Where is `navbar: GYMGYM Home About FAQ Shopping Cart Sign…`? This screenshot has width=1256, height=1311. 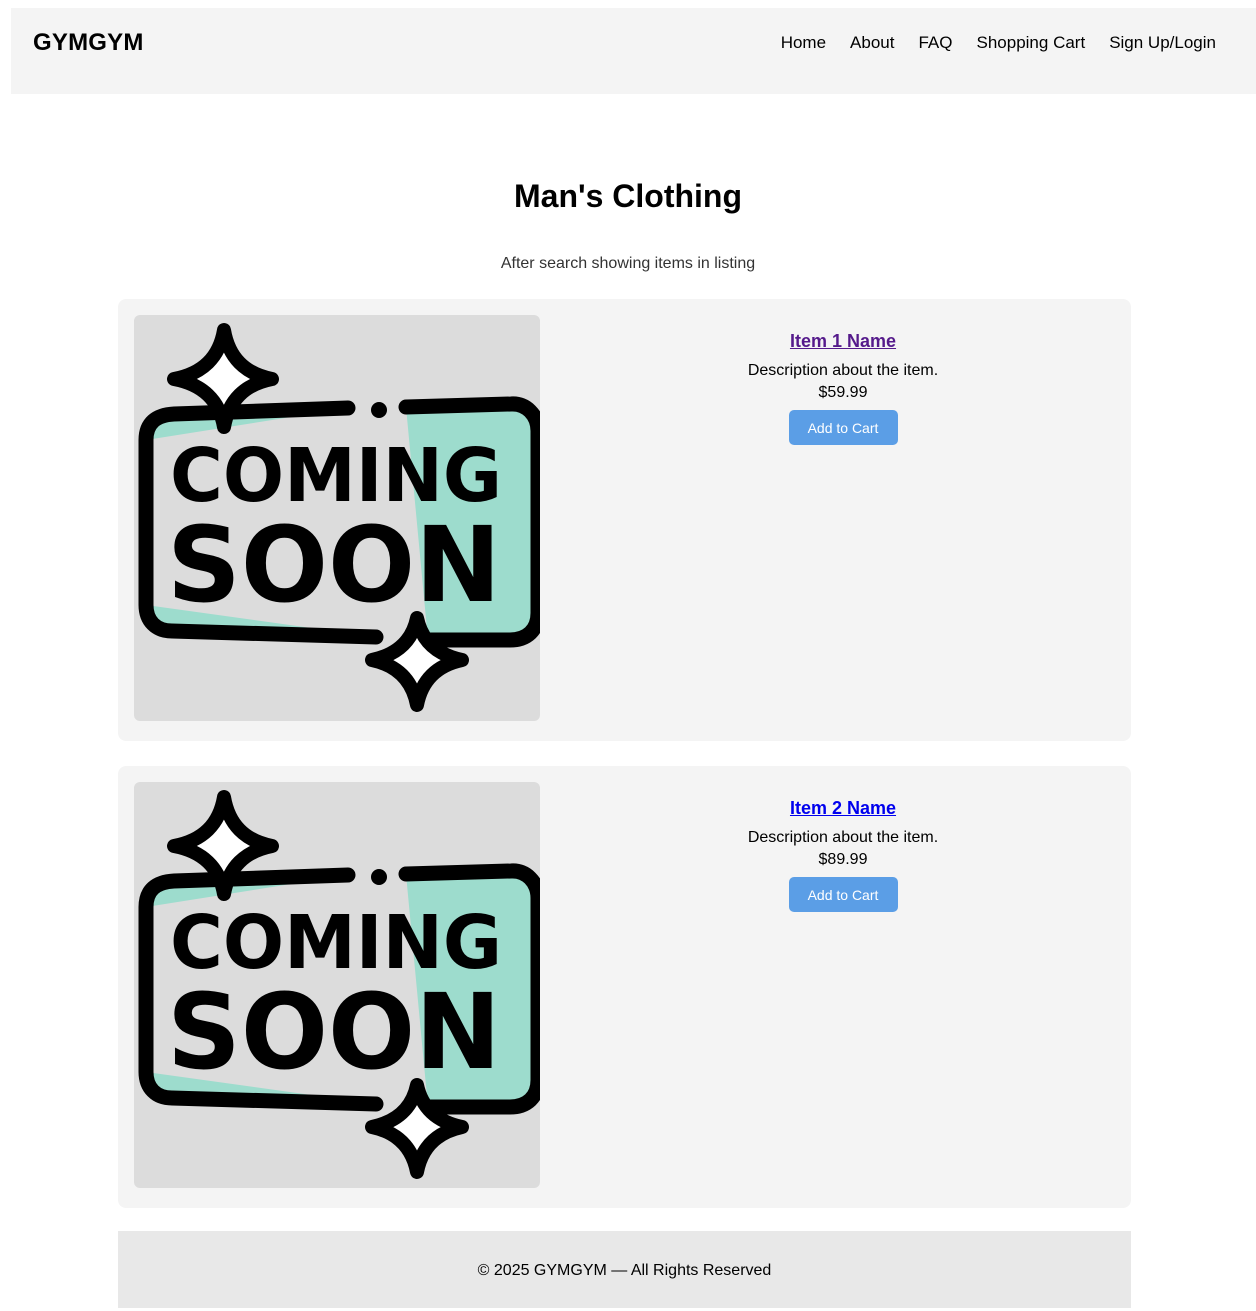 navbar: GYMGYM Home About FAQ Shopping Cart Sign… is located at coordinates (633, 51).